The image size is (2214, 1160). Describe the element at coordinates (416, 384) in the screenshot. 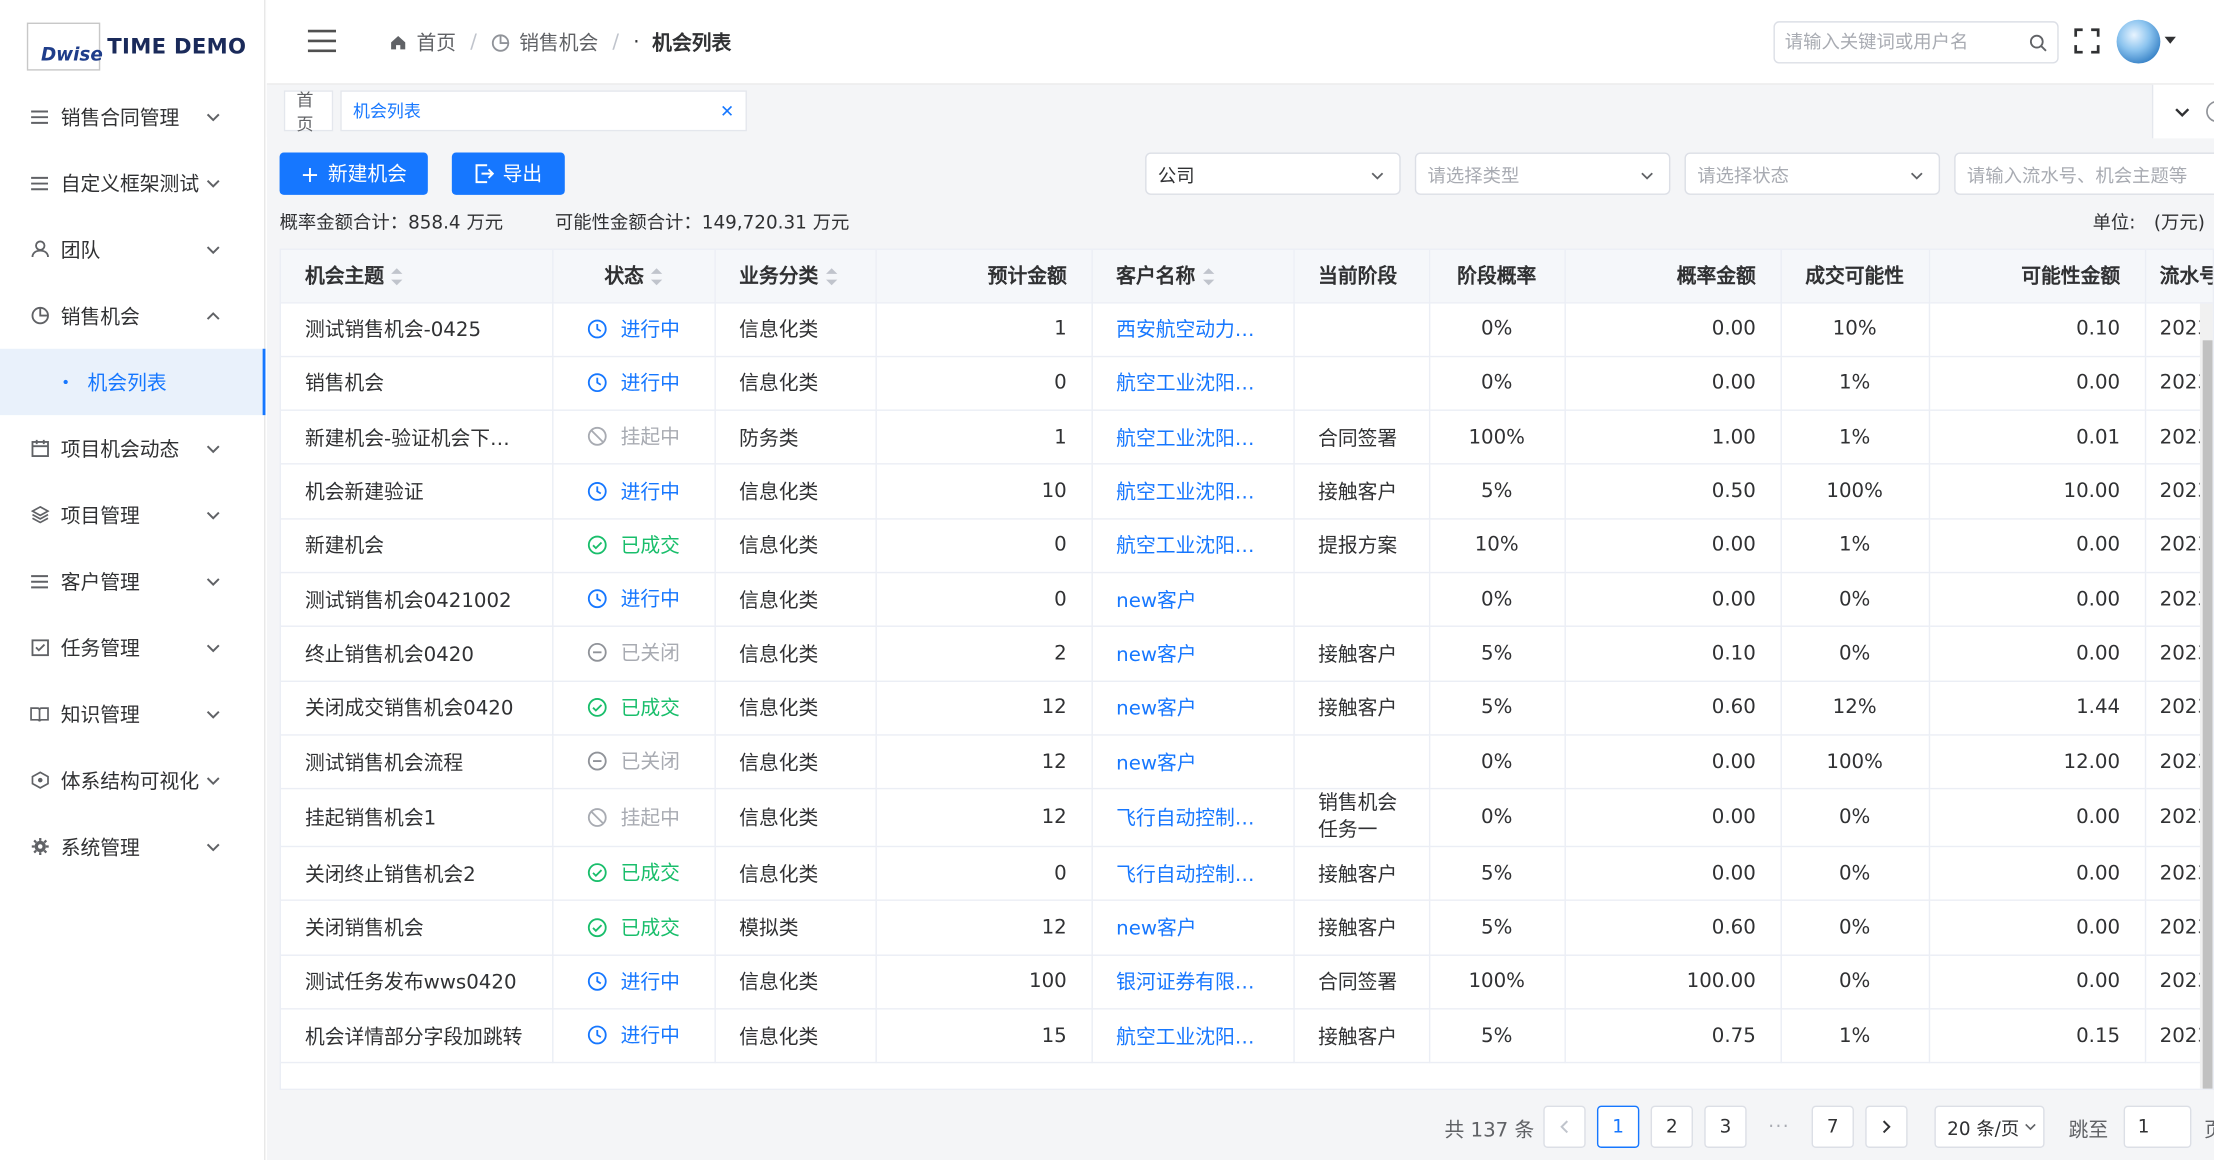

I see `cell-subject: 销售机会` at that location.